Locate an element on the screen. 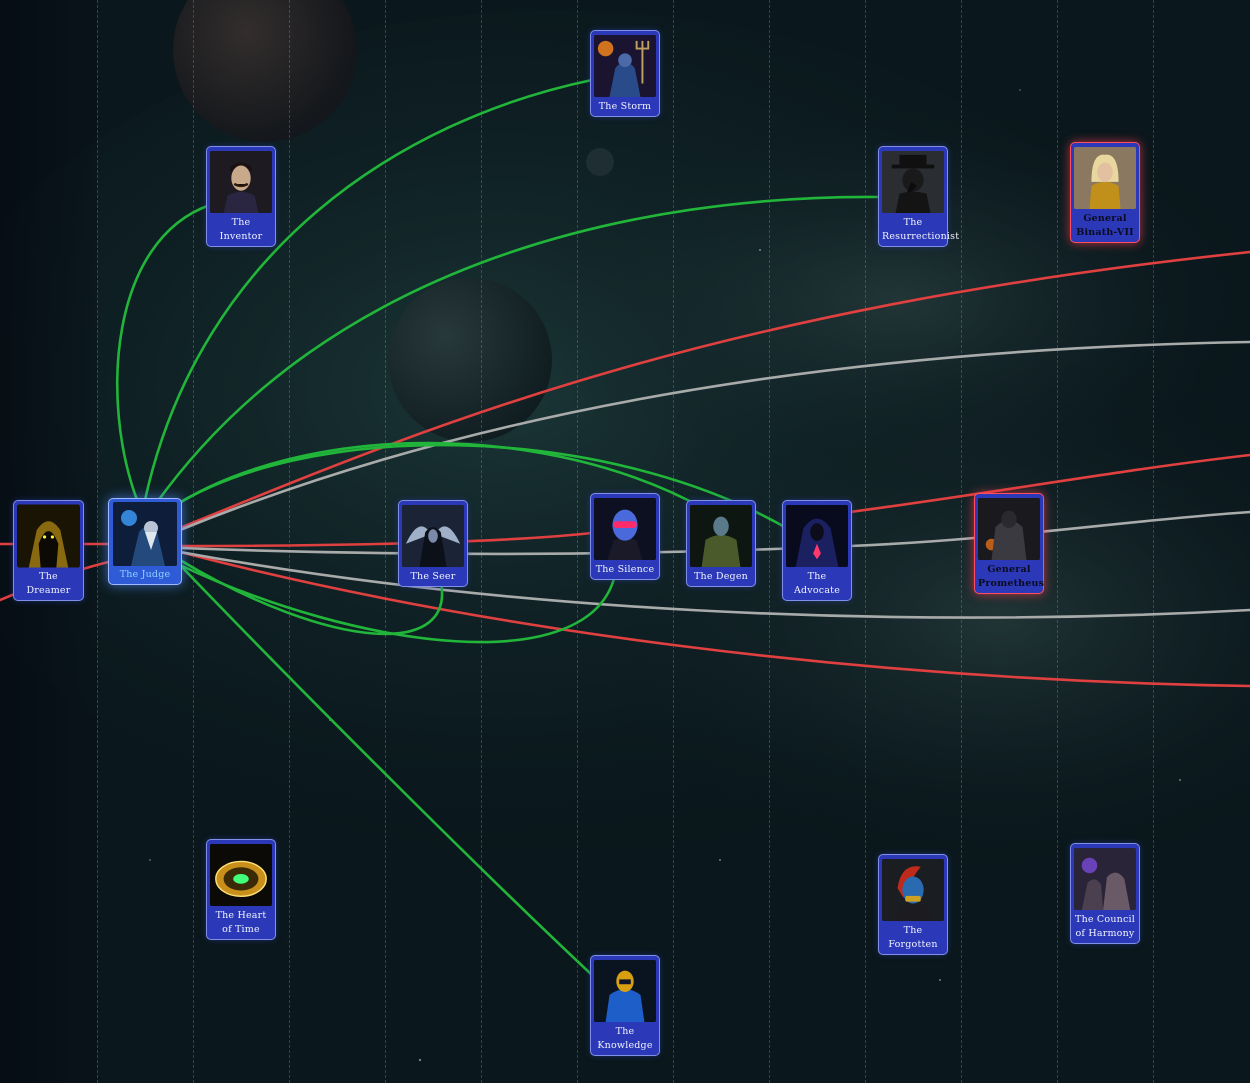 This screenshot has width=1250, height=1083. node-label: The Council of Harmony is located at coordinates (1105, 926).